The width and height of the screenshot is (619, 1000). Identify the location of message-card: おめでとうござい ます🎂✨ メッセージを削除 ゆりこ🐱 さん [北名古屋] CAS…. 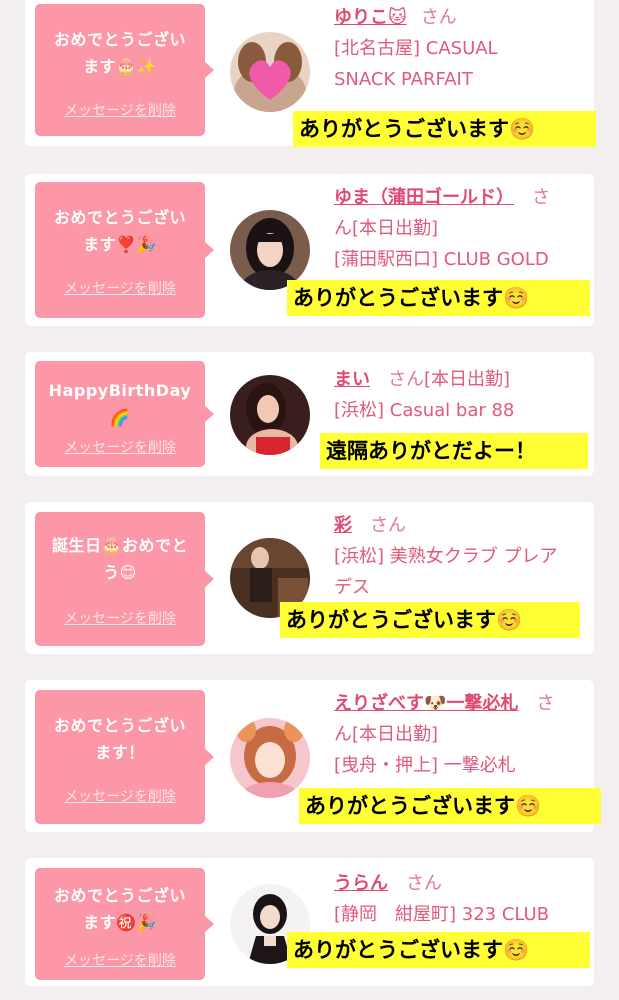
(310, 73).